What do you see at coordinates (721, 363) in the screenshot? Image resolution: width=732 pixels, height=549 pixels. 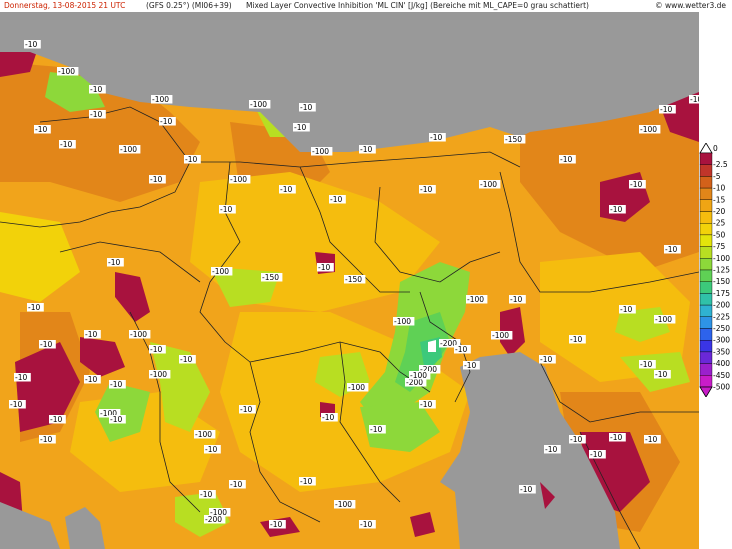 I see `legend-label: -400` at bounding box center [721, 363].